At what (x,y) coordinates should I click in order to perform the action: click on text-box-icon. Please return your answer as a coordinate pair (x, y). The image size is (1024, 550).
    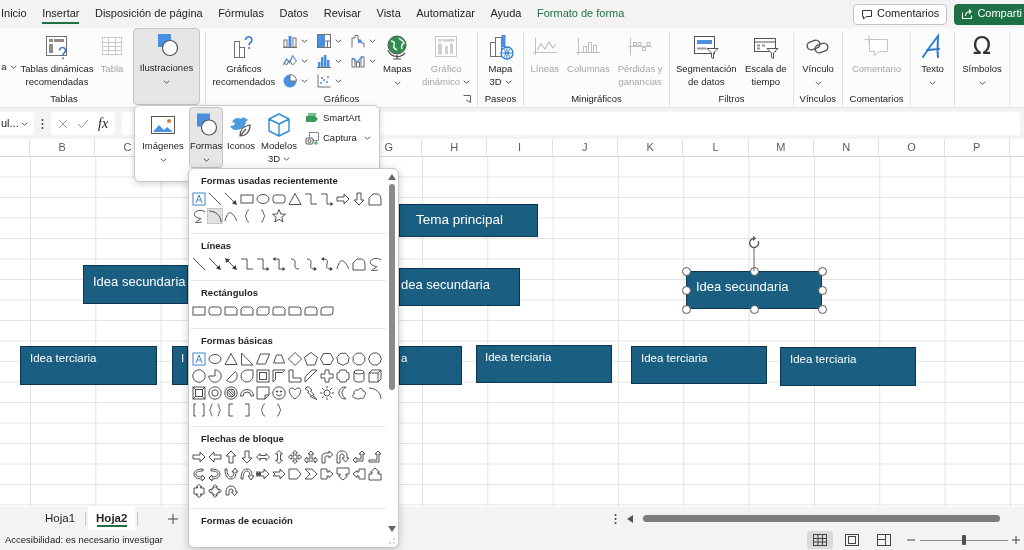
    Looking at the image, I should click on (199, 358).